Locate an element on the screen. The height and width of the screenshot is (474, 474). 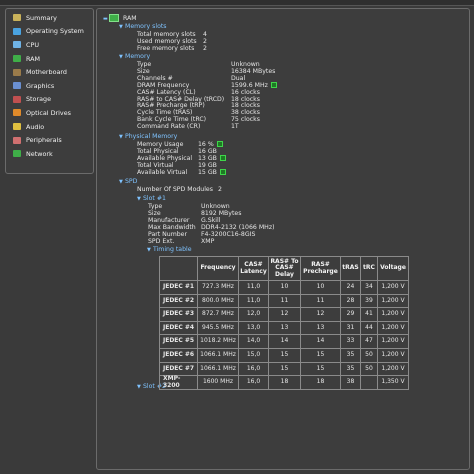
timing-column-header: RAS# To CAS# Delay is located at coordinates (284, 268).